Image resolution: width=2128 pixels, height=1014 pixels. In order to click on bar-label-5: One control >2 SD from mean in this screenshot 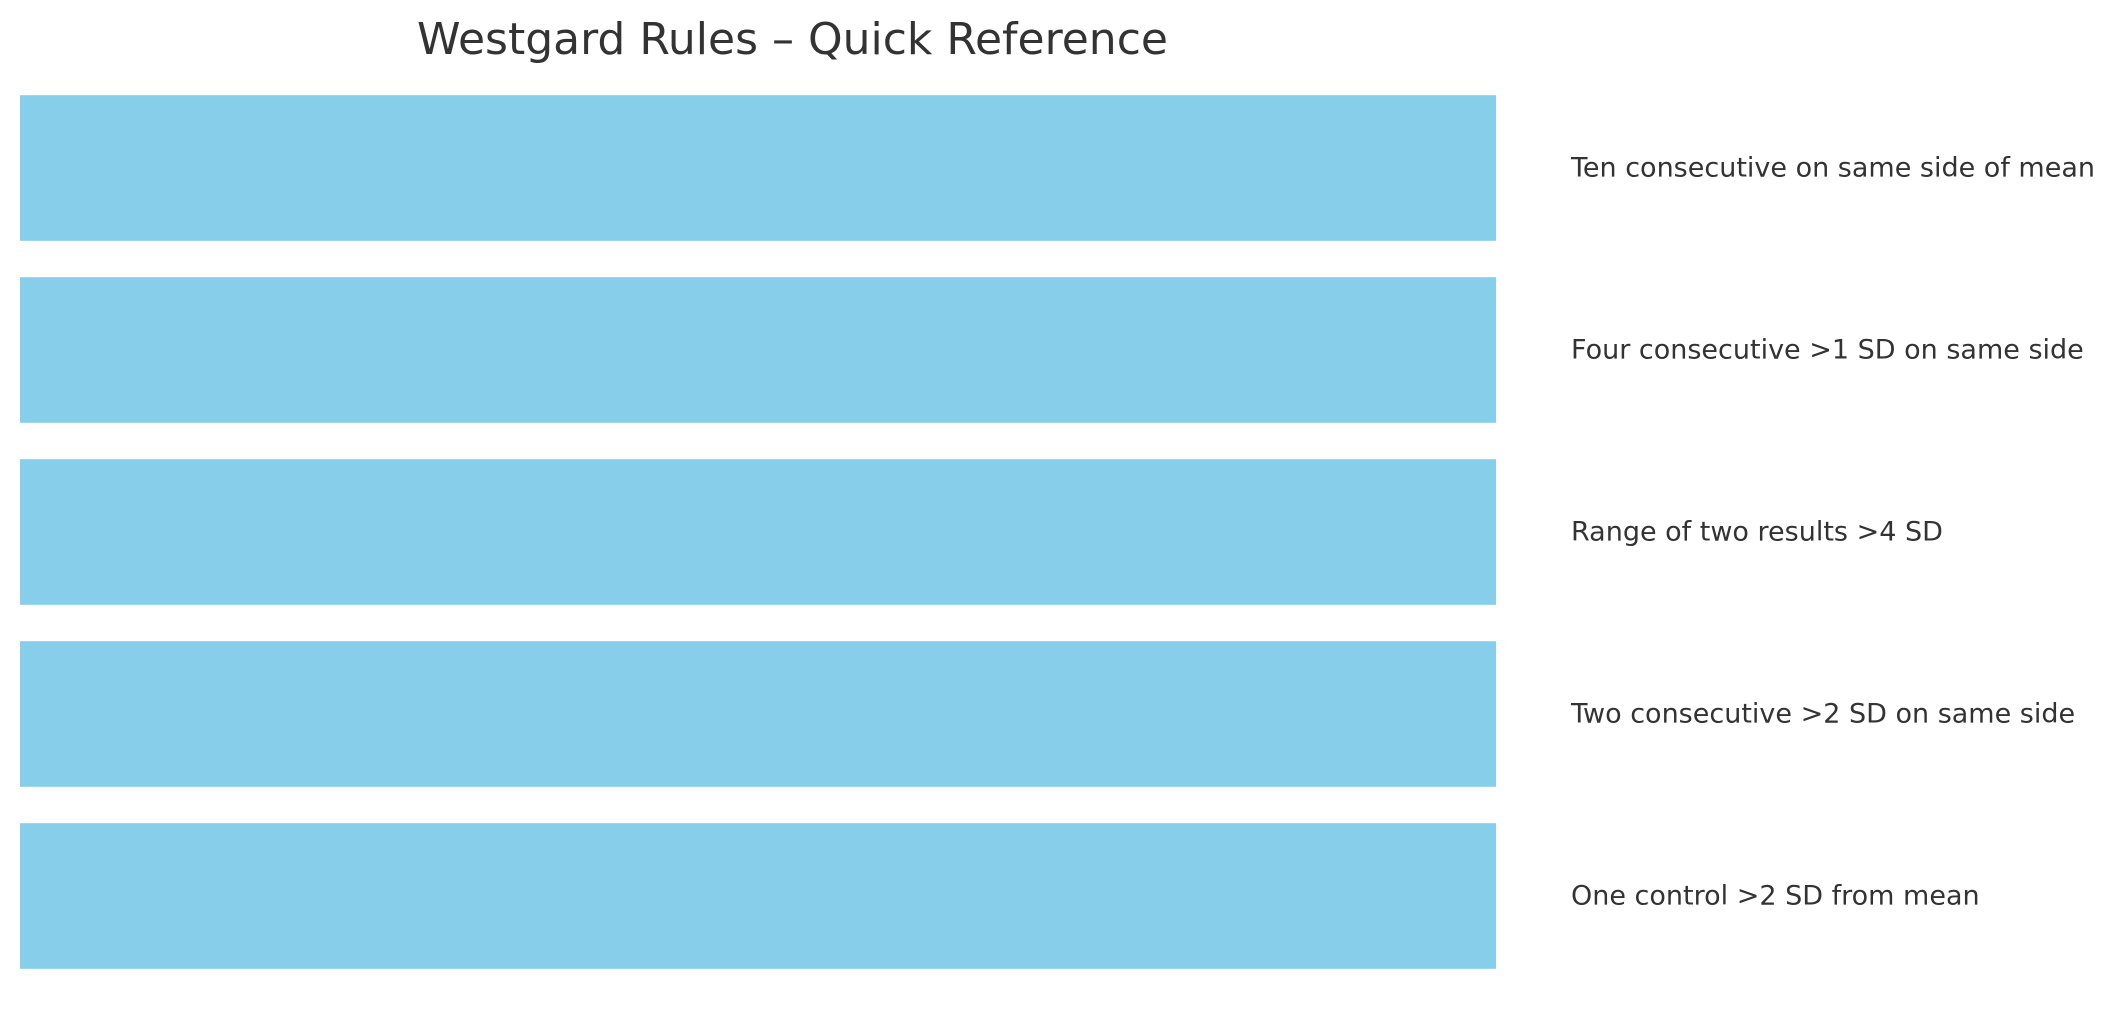, I will do `click(1775, 896)`.